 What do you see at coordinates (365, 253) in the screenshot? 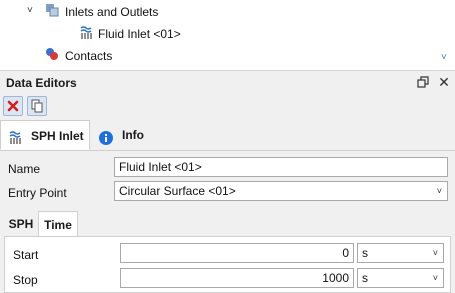
I see `start-unit-value: s` at bounding box center [365, 253].